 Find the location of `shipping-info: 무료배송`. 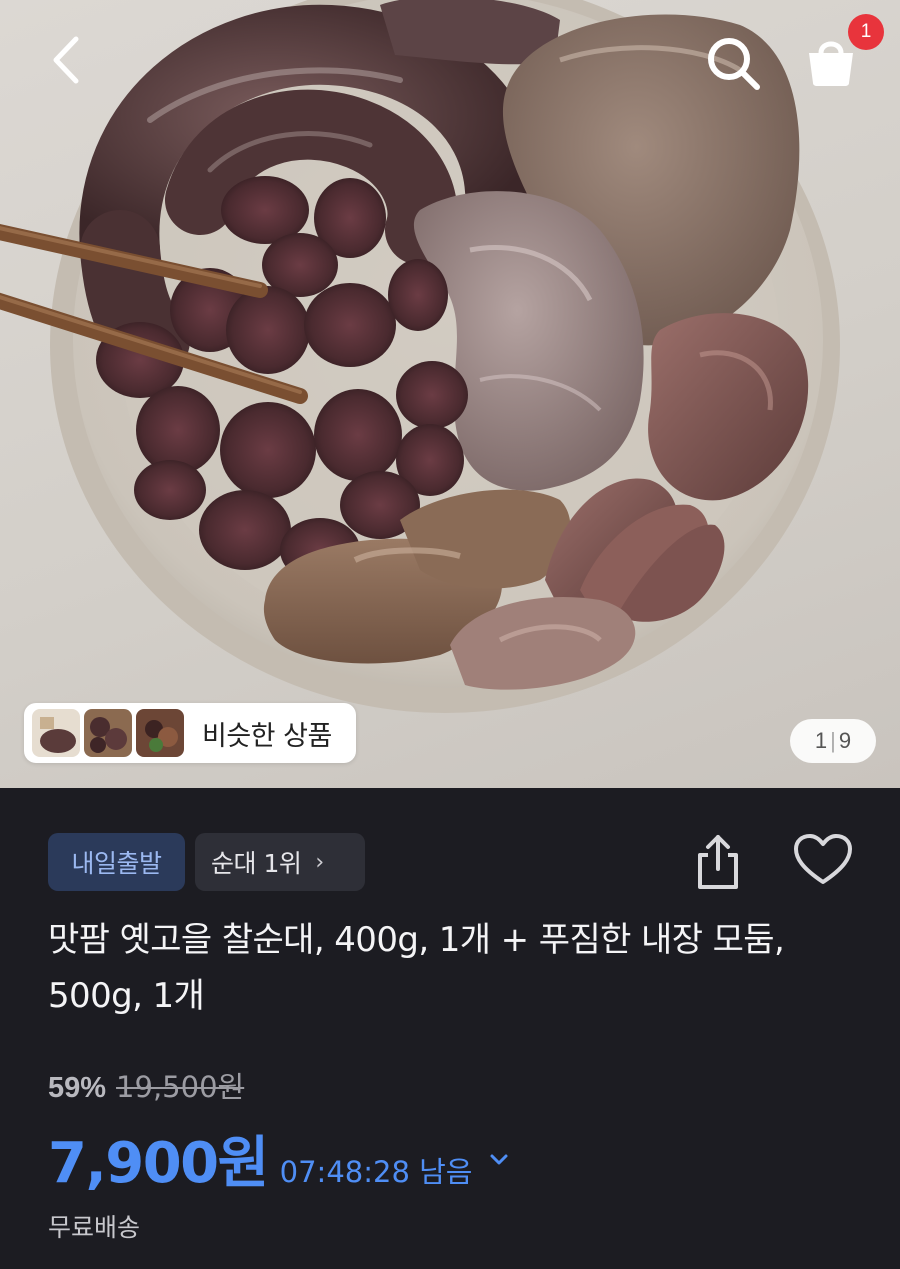

shipping-info: 무료배송 is located at coordinates (94, 1227).